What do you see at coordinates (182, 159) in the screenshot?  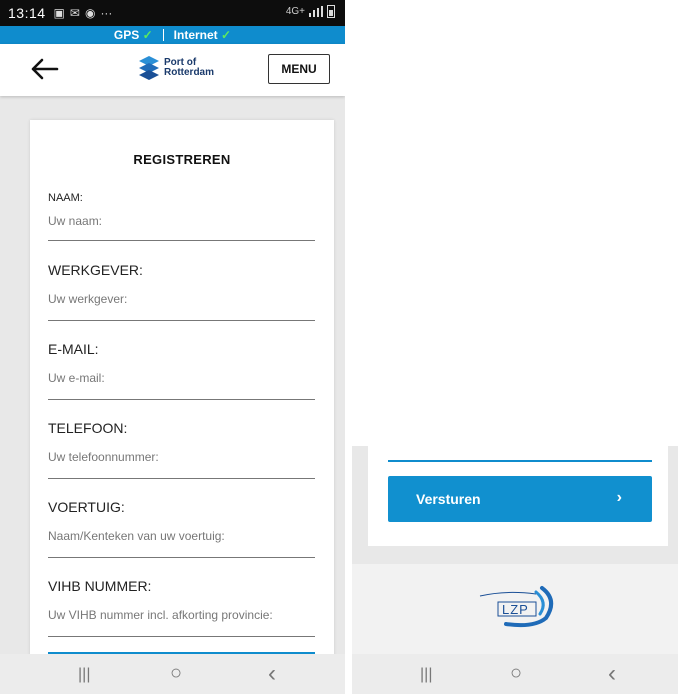 I see `form-title: REGISTREREN` at bounding box center [182, 159].